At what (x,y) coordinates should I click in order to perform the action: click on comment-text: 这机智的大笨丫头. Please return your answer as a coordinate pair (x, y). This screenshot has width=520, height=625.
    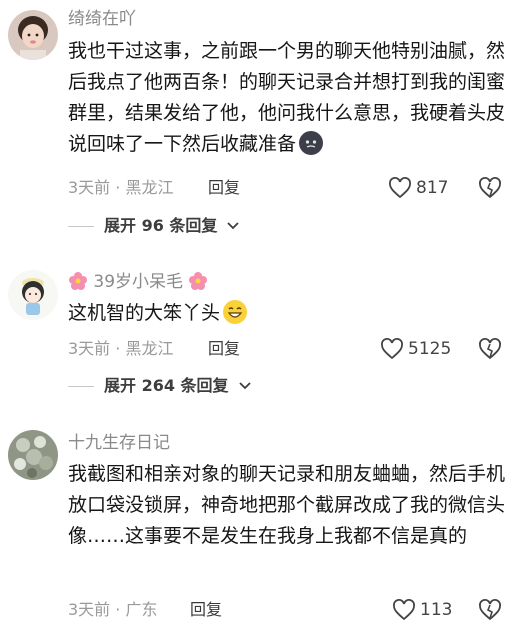
    Looking at the image, I should click on (288, 313).